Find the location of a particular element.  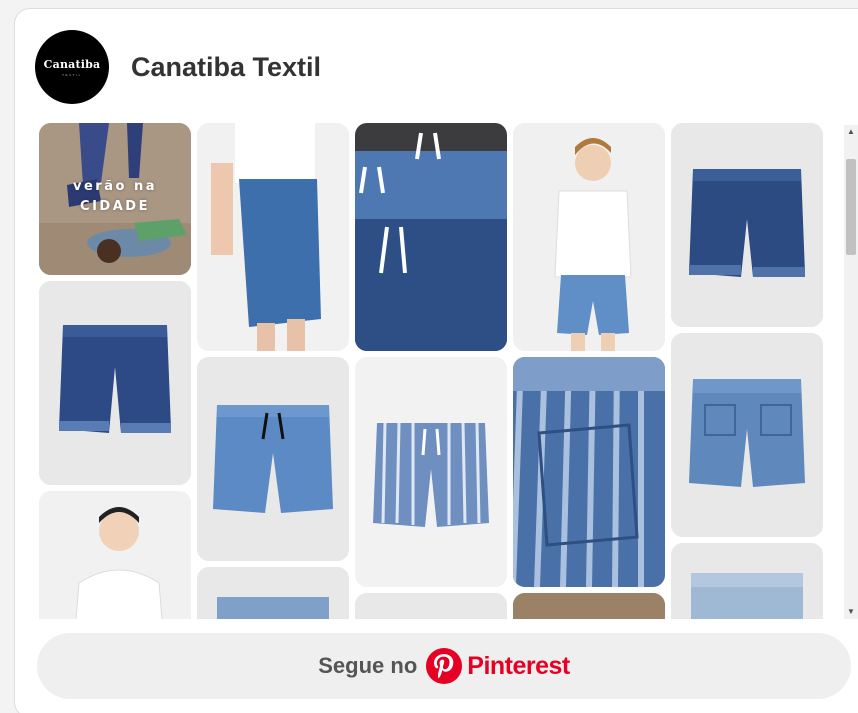

pocket-closeup-image is located at coordinates (589, 472).